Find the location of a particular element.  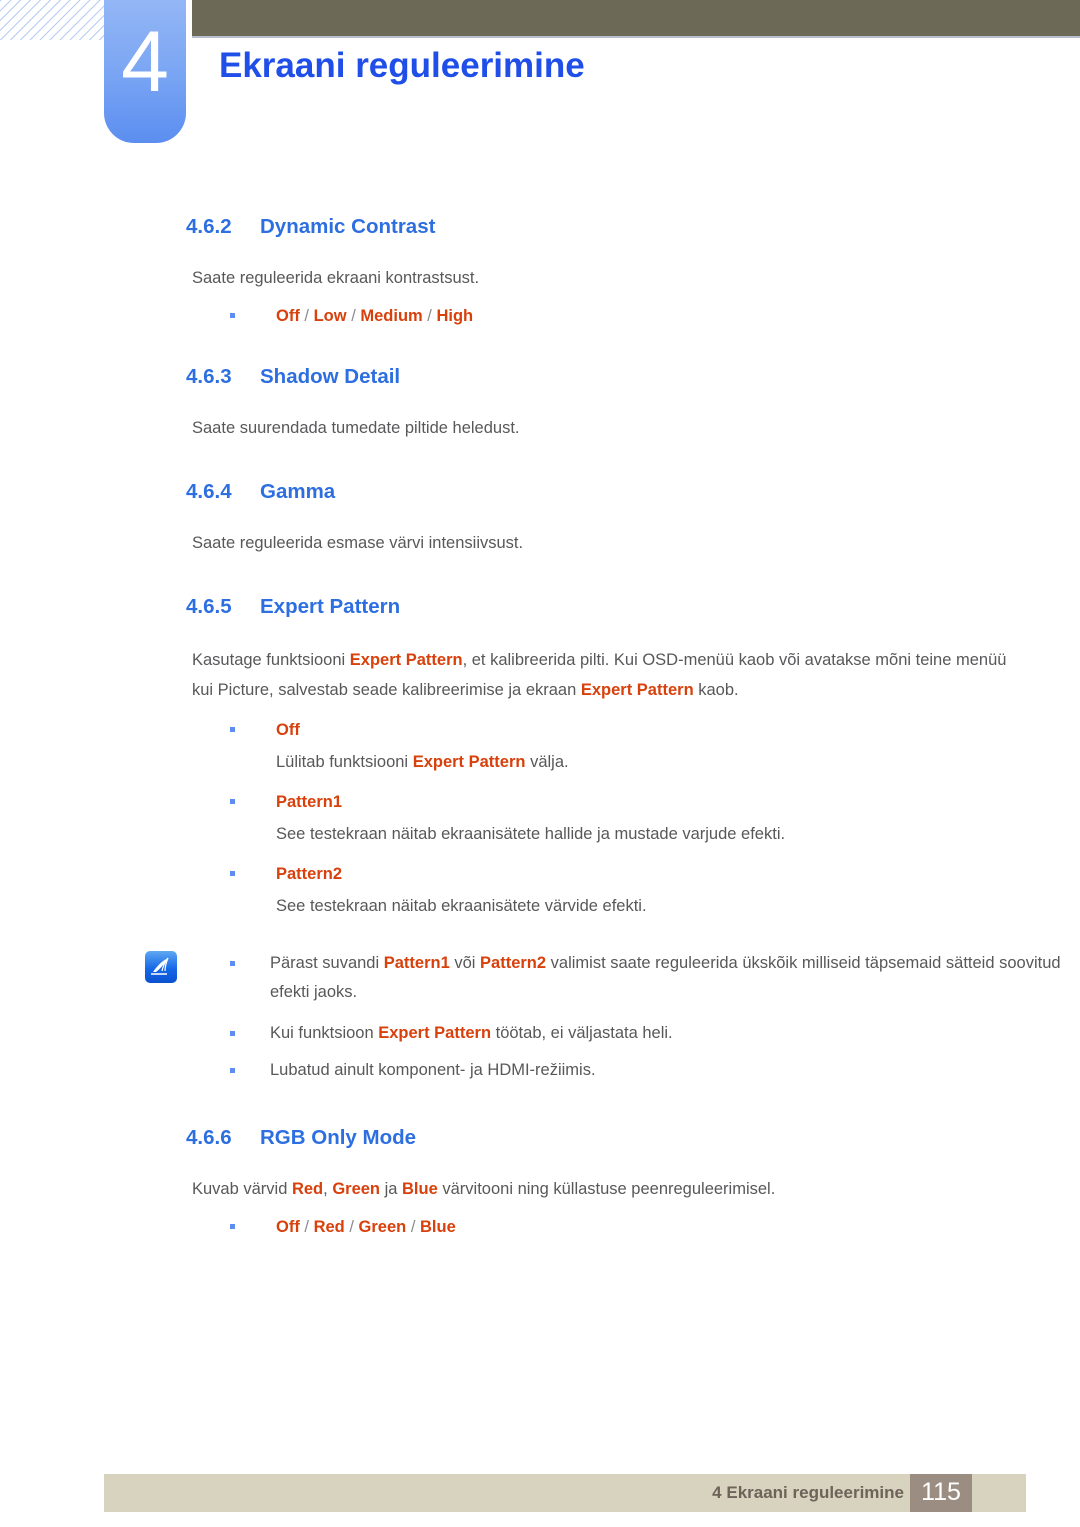

keyword-pattern2: Pattern2 is located at coordinates (513, 963).